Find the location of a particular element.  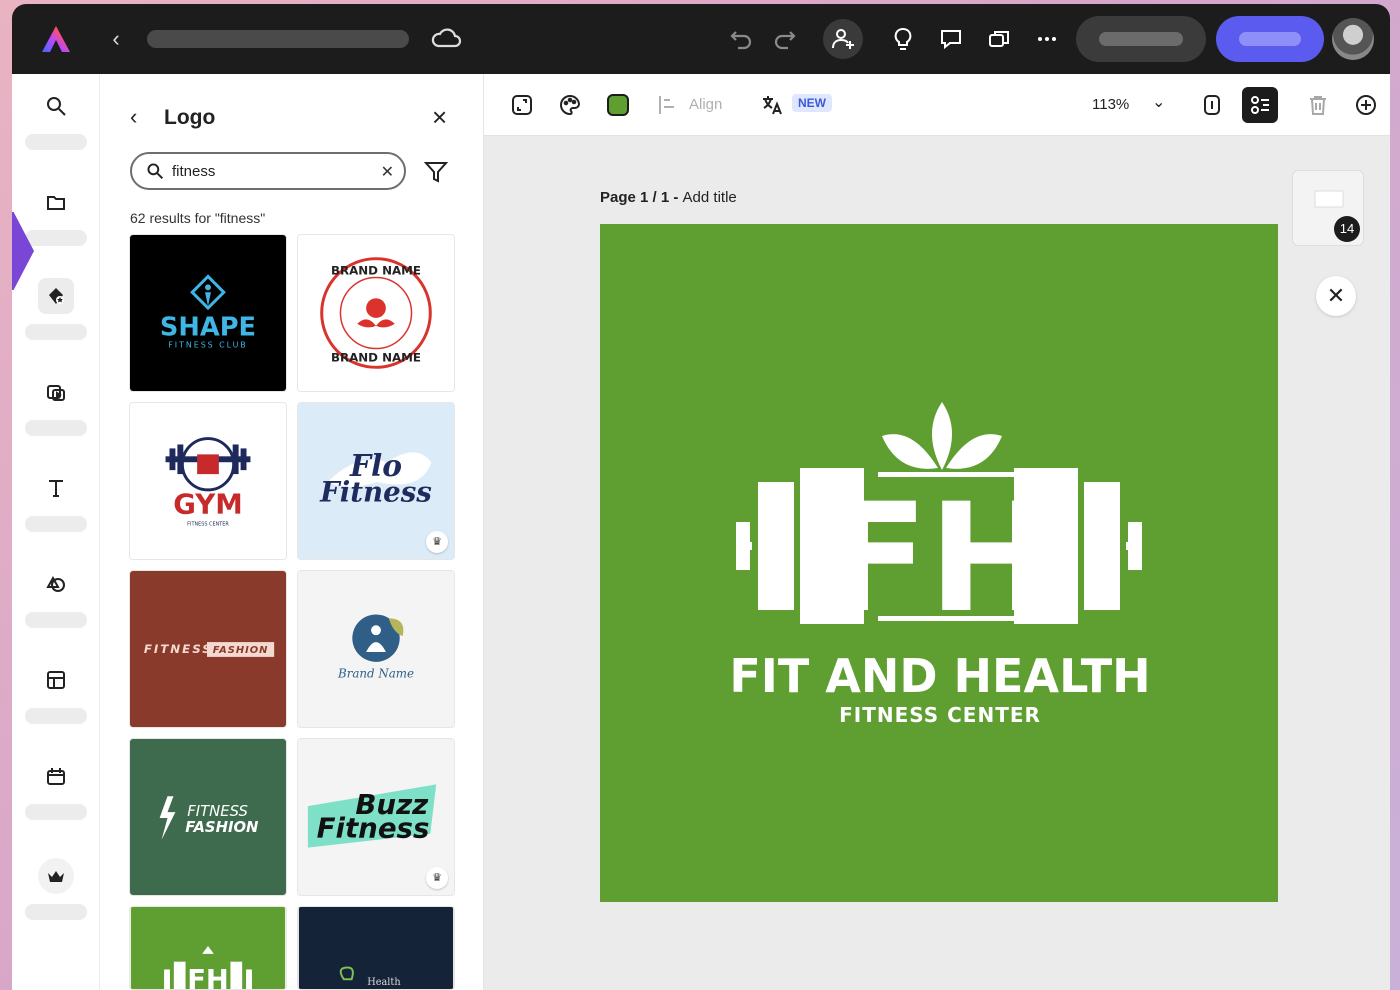

more-icon is located at coordinates (1047, 39).